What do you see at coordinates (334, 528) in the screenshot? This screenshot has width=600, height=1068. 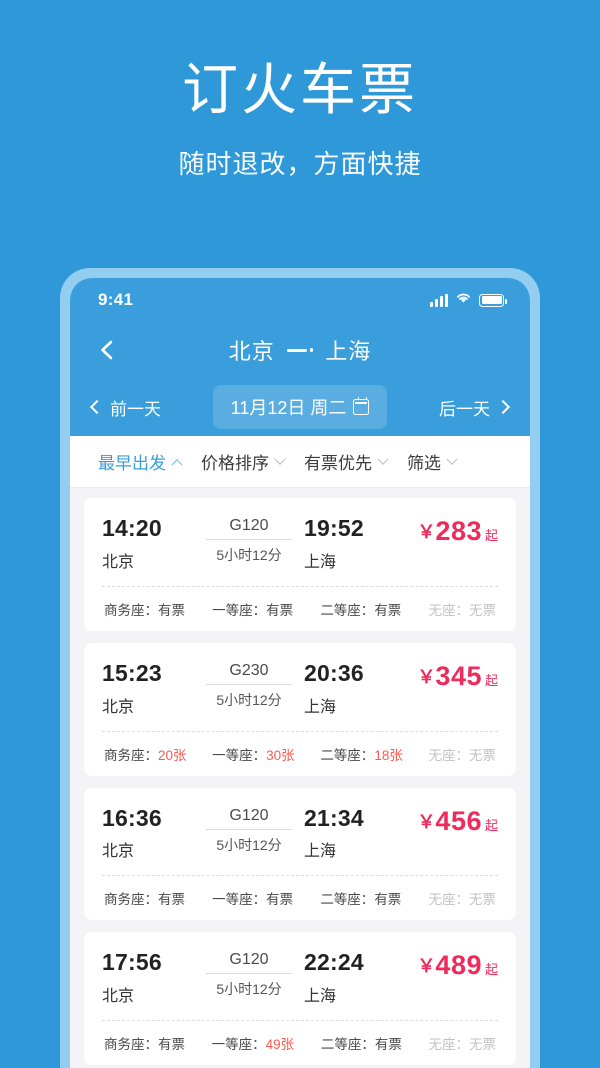 I see `arrival-time: 19:52` at bounding box center [334, 528].